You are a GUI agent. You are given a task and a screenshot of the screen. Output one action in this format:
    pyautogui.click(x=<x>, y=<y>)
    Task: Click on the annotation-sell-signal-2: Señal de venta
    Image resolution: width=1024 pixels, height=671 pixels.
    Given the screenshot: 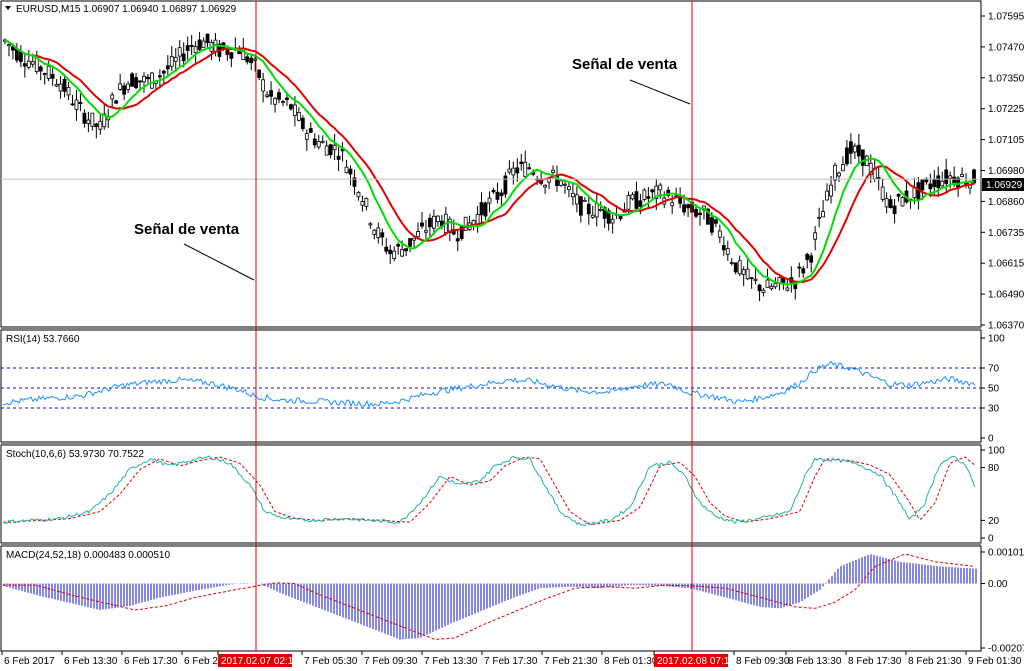 What is the action you would take?
    pyautogui.click(x=625, y=64)
    